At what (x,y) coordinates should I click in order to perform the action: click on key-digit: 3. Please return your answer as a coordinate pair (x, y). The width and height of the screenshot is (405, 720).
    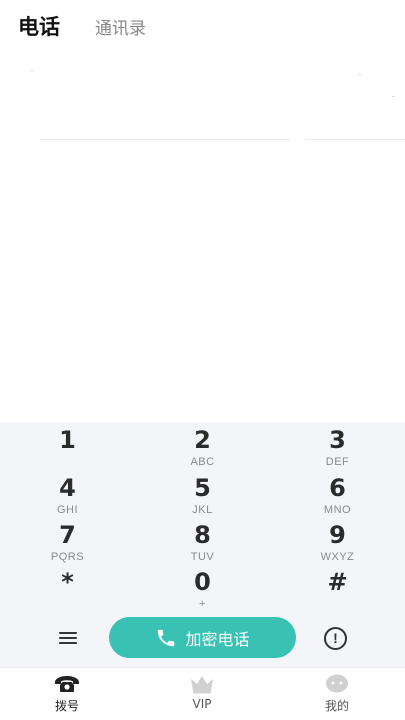
    Looking at the image, I should click on (337, 440).